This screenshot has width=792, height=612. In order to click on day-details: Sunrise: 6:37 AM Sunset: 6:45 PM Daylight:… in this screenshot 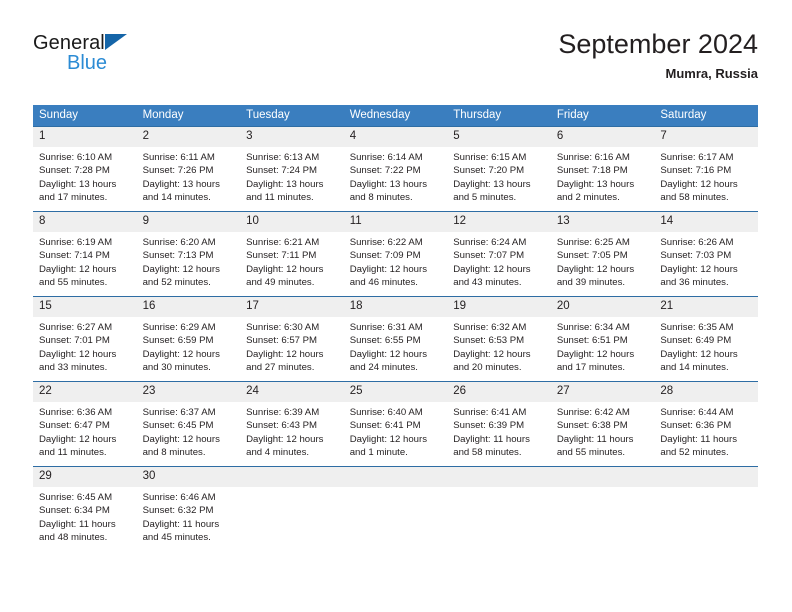, I will do `click(189, 431)`.